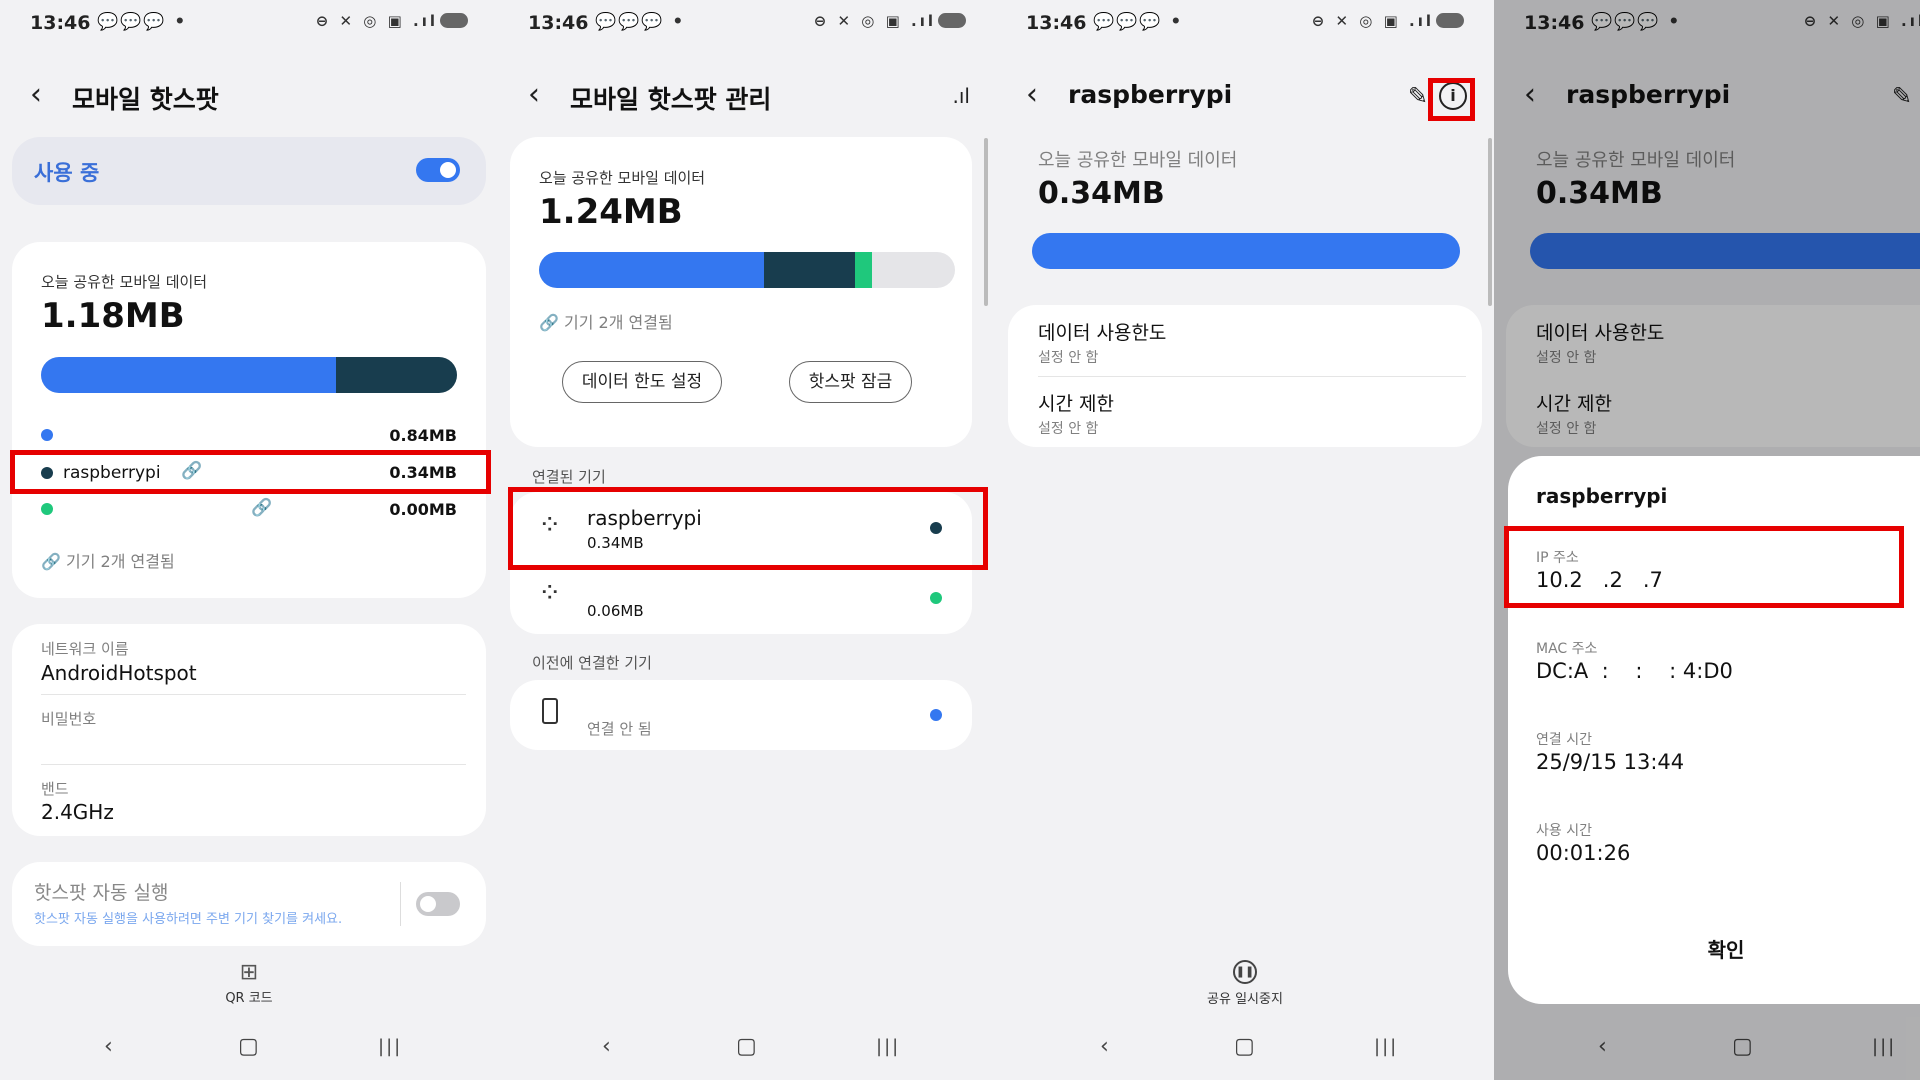 The width and height of the screenshot is (1920, 1080). I want to click on mac-value: DC:A : : : 4:D0, so click(1634, 671).